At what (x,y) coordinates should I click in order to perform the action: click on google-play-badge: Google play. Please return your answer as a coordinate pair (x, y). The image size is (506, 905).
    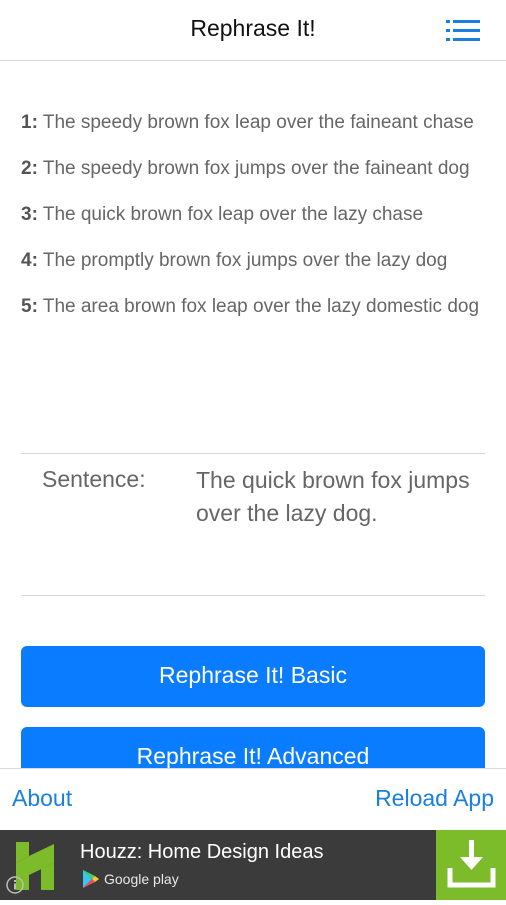
    Looking at the image, I should click on (130, 879).